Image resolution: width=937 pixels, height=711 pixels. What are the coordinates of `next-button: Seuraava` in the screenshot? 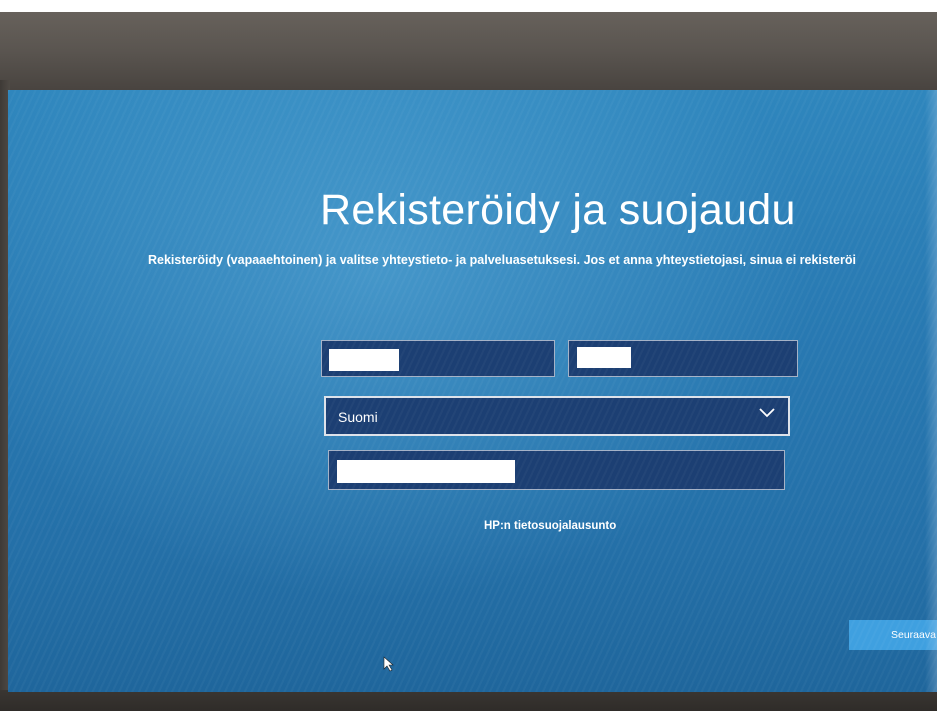 It's located at (893, 635).